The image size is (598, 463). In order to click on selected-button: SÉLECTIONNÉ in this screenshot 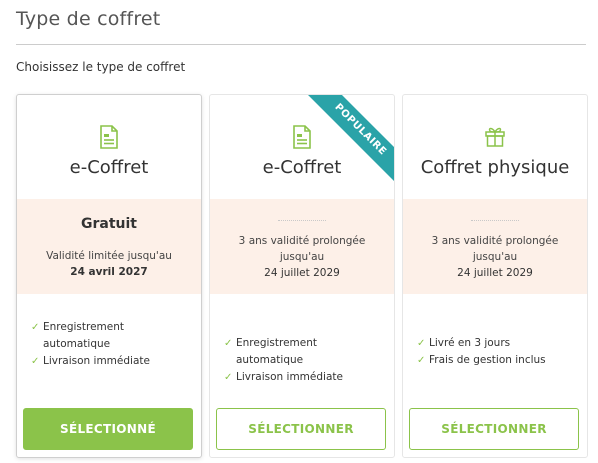, I will do `click(108, 429)`.